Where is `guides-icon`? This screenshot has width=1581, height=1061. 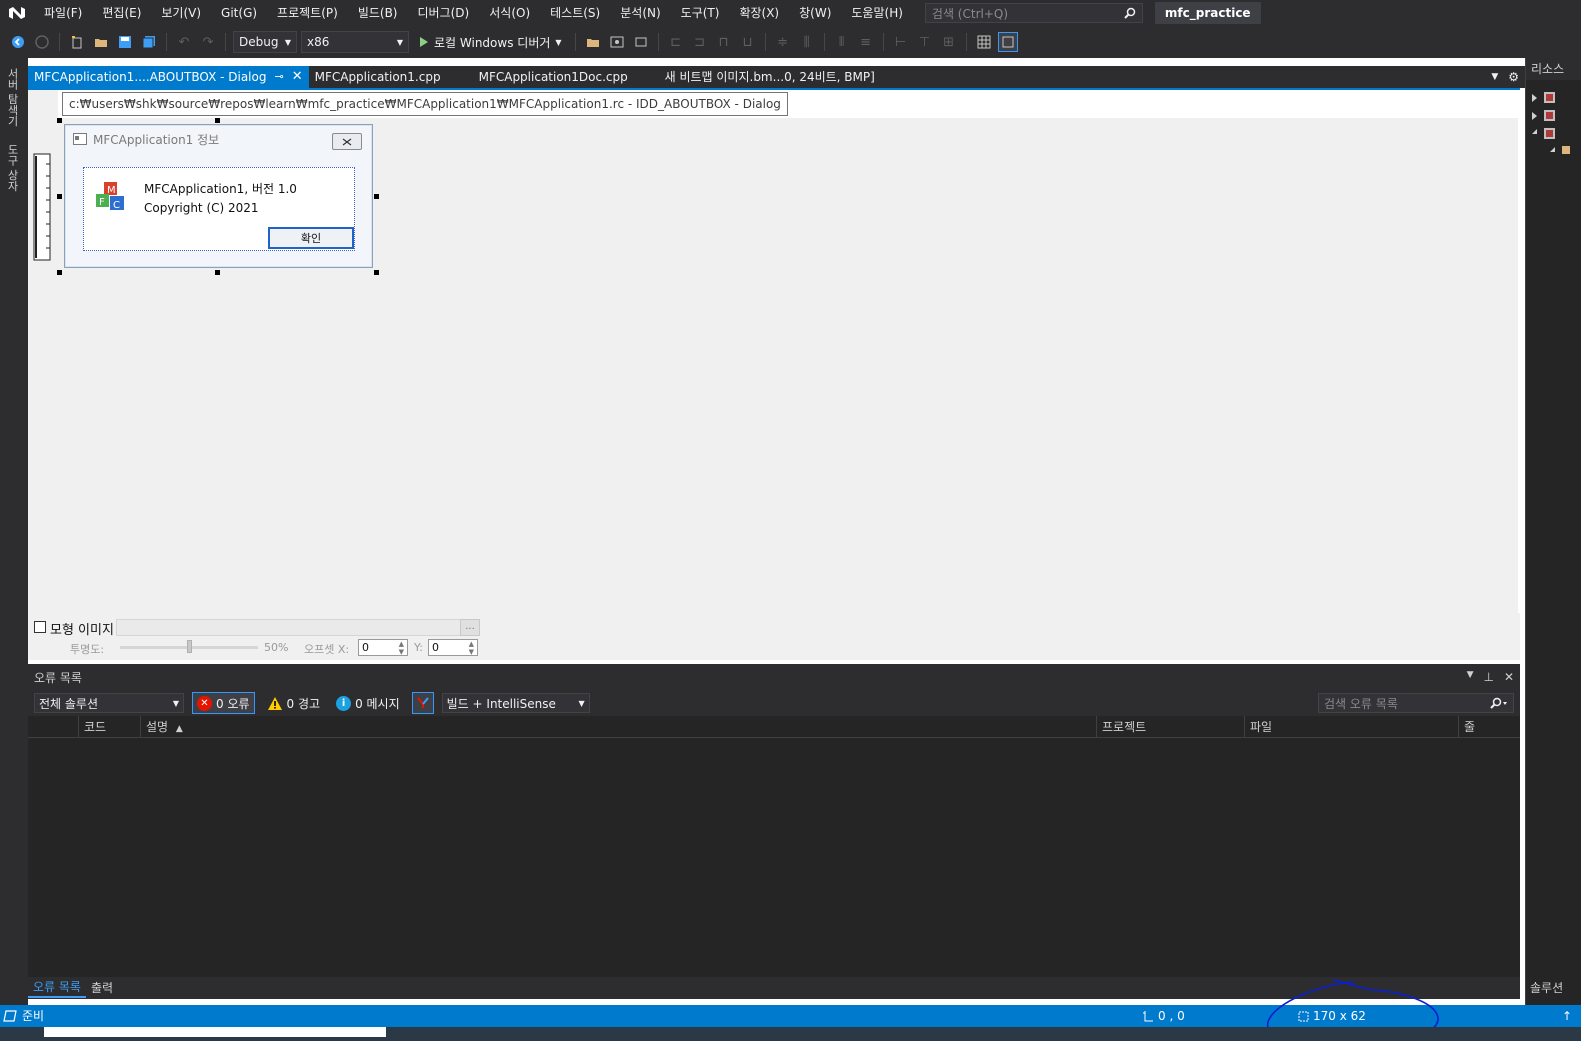
guides-icon is located at coordinates (641, 42).